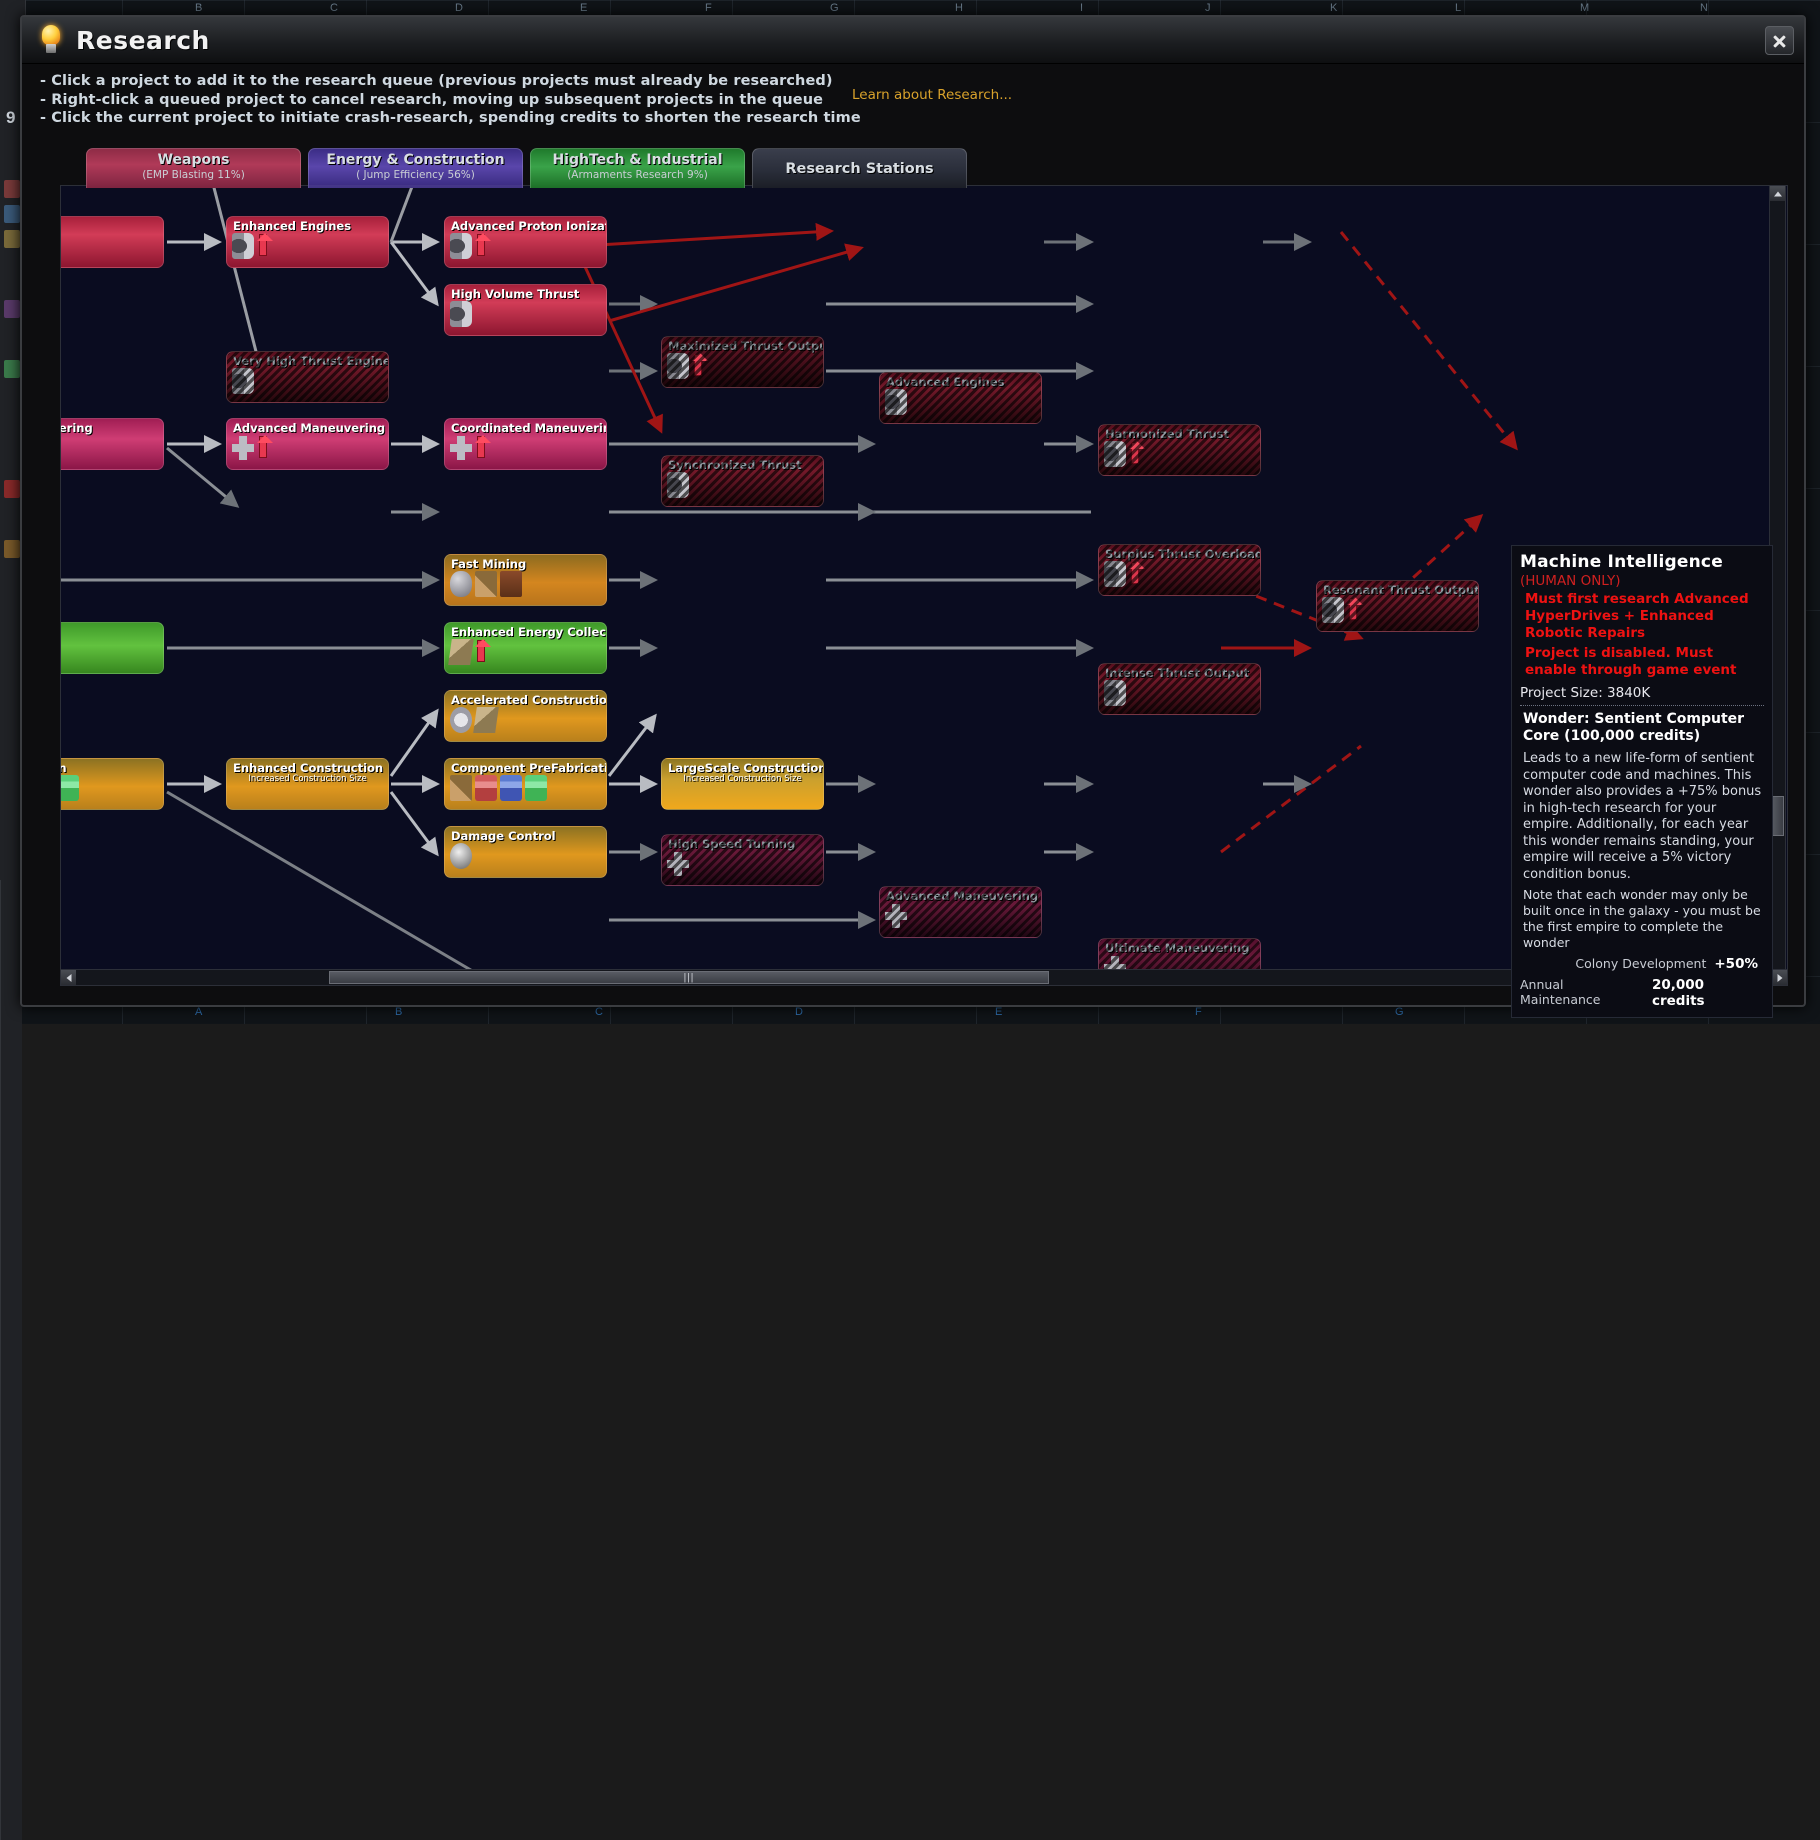 Image resolution: width=1820 pixels, height=1840 pixels. I want to click on tooltip-stat-row: Colony Development +50%, so click(1642, 964).